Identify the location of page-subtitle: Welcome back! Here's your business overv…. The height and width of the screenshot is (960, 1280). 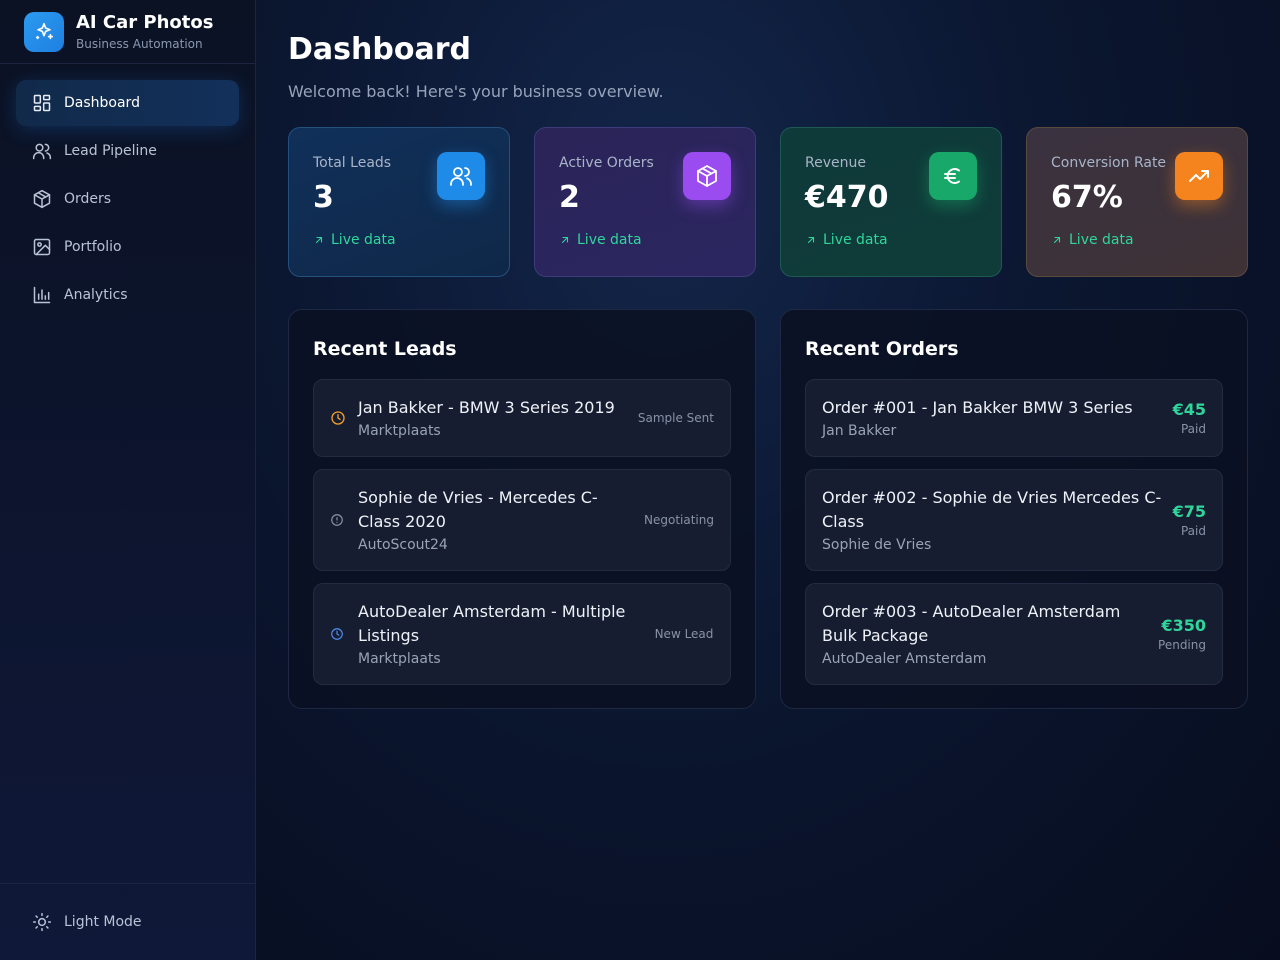
(476, 91).